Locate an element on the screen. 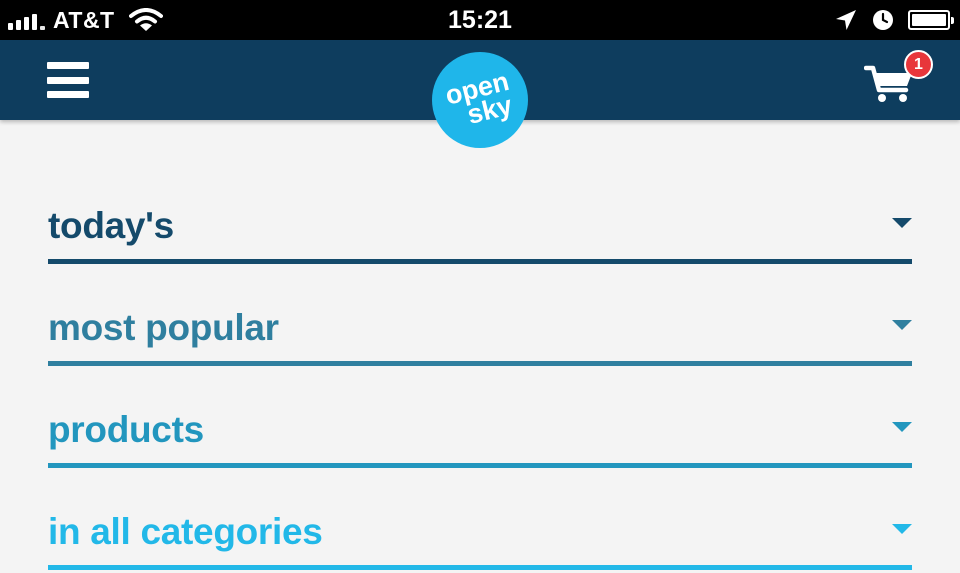 Image resolution: width=960 pixels, height=573 pixels. status-right is located at coordinates (894, 20).